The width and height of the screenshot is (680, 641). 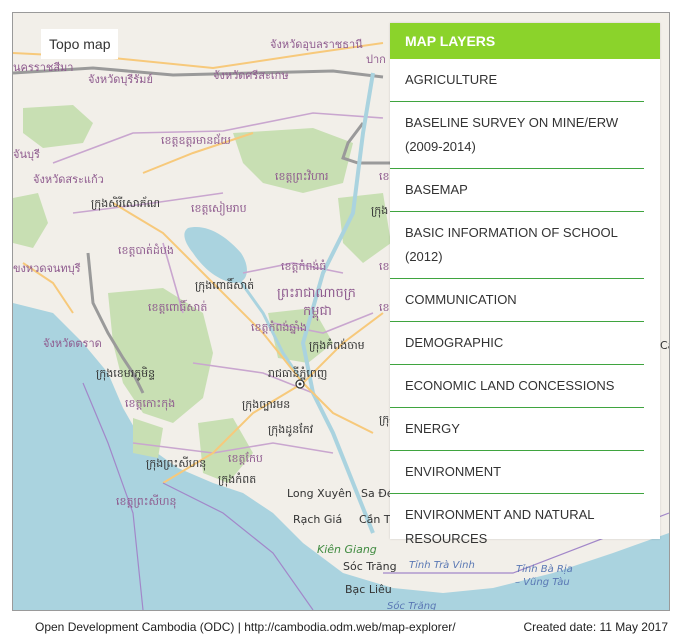 I want to click on capital-label: រាជធានីភ្នំពេញ, so click(x=297, y=373).